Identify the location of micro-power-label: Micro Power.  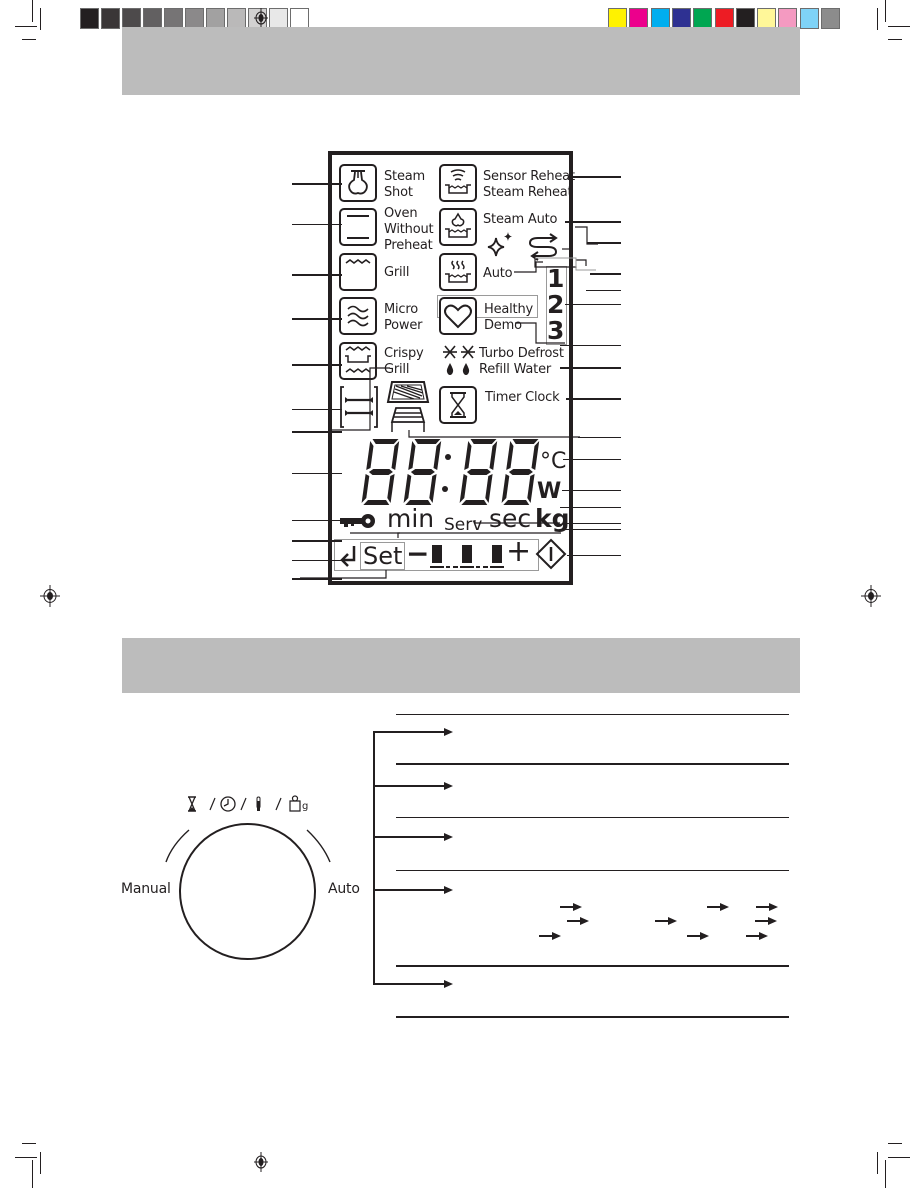
(403, 317).